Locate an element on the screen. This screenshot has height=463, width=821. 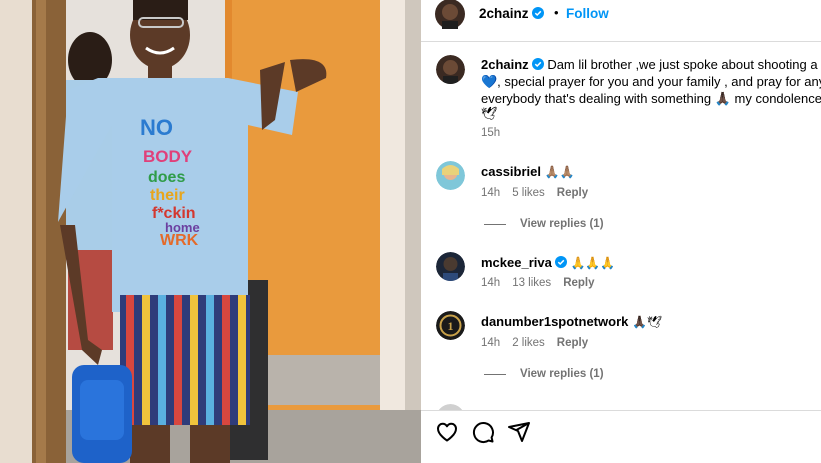
comment-text: danumber1spotnetwork 🙏🏿🕊 is located at coordinates (571, 322).